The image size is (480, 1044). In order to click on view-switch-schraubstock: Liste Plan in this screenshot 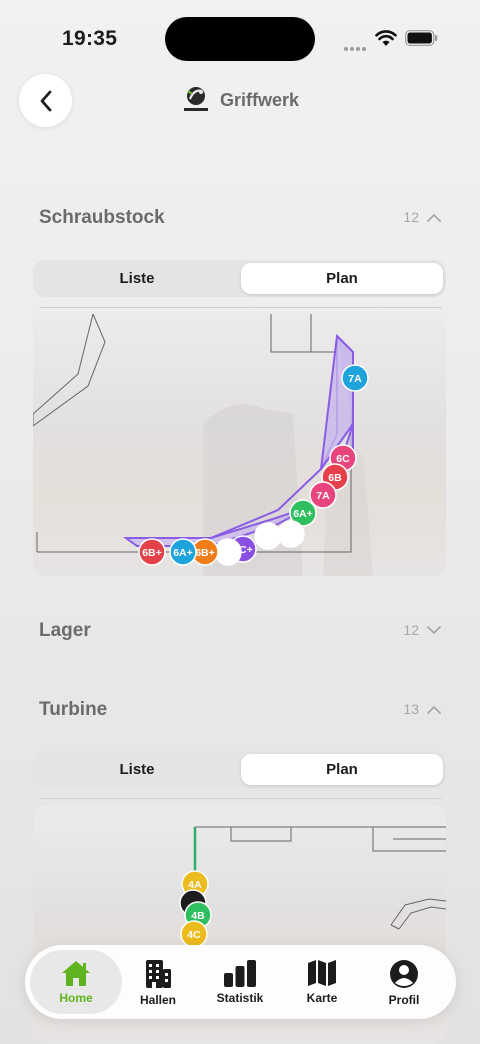, I will do `click(239, 278)`.